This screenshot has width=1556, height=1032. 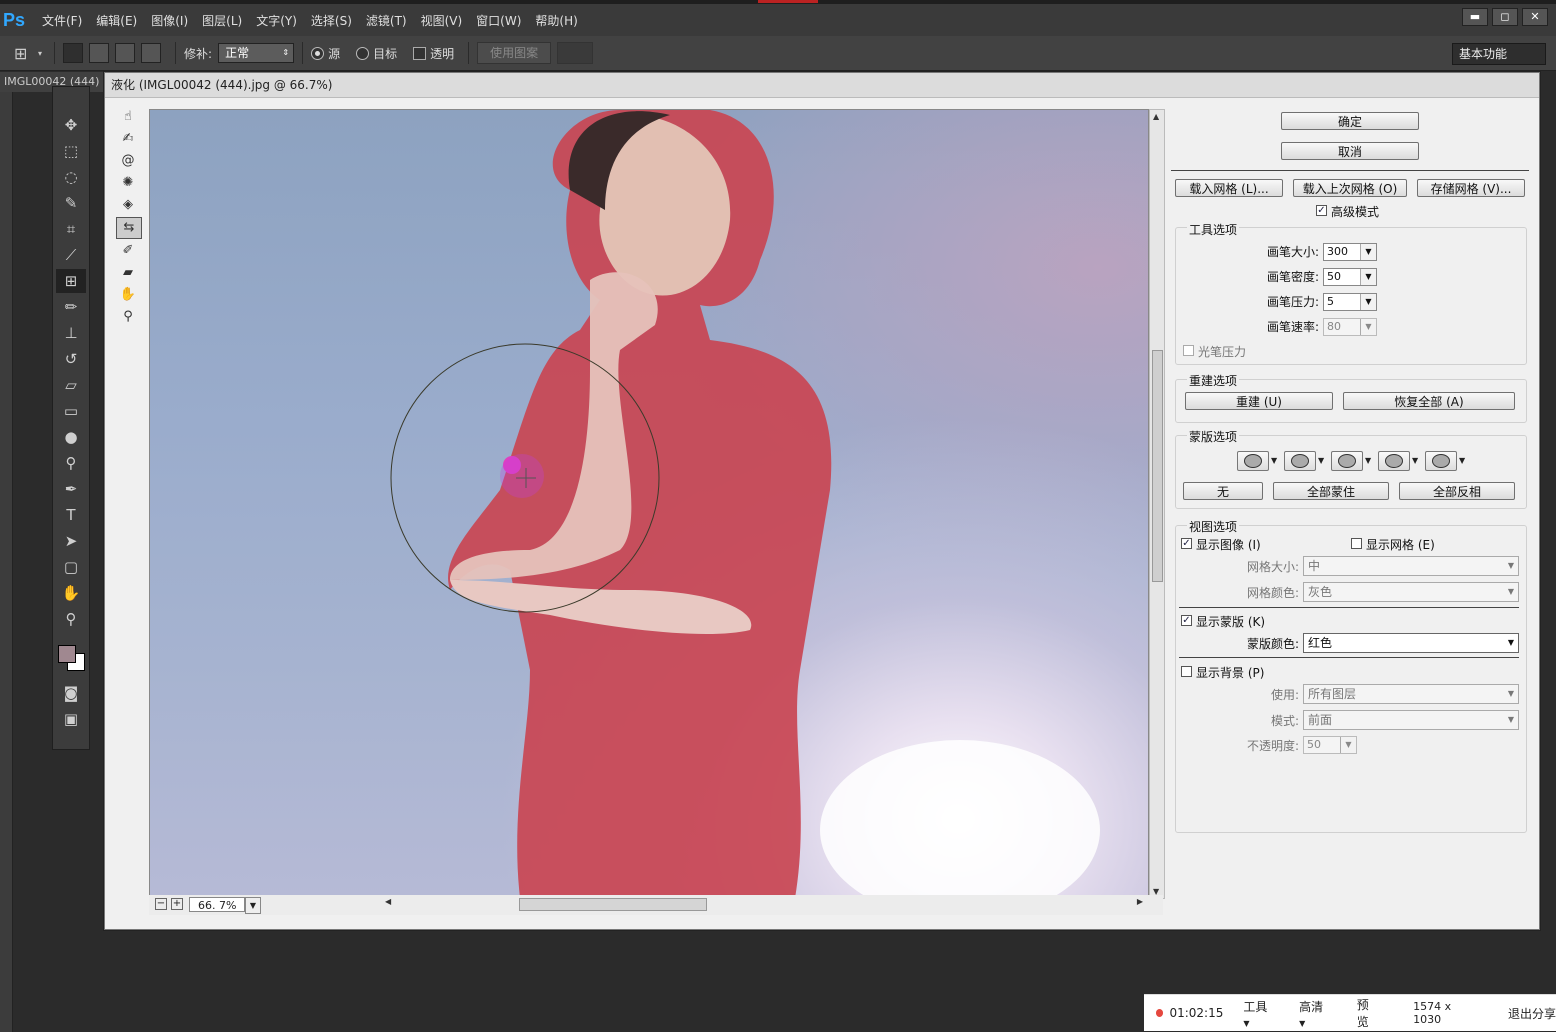 I want to click on cancel-button: 取消, so click(x=1350, y=151).